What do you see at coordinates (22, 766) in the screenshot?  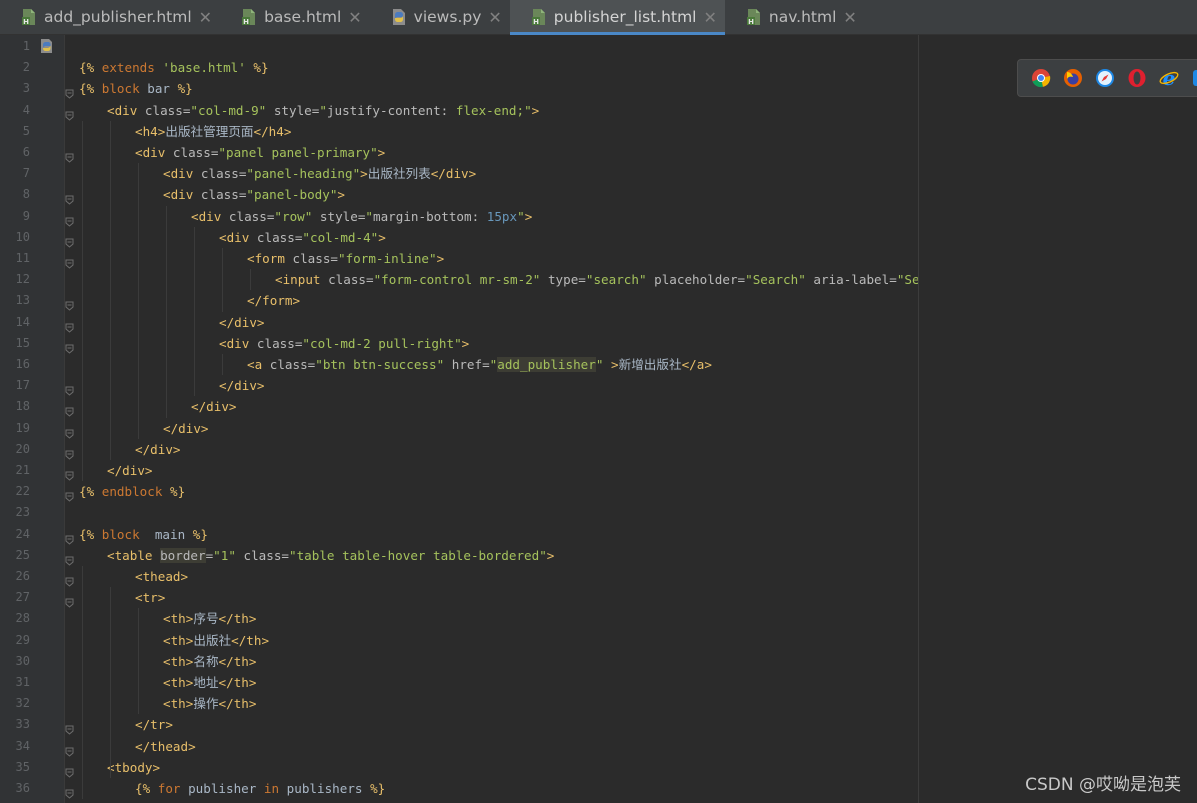 I see `line-number: 35` at bounding box center [22, 766].